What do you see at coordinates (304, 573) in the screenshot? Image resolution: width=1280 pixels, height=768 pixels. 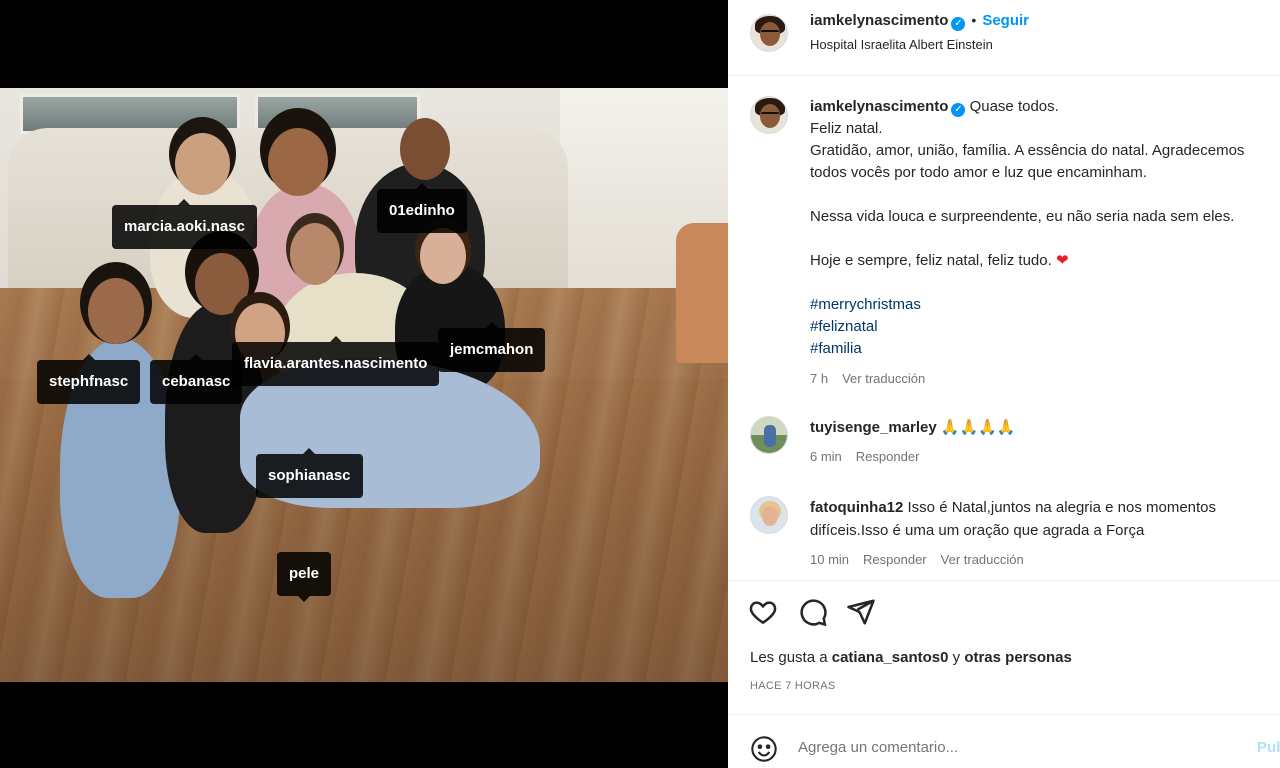 I see `photo-tag-label: pele` at bounding box center [304, 573].